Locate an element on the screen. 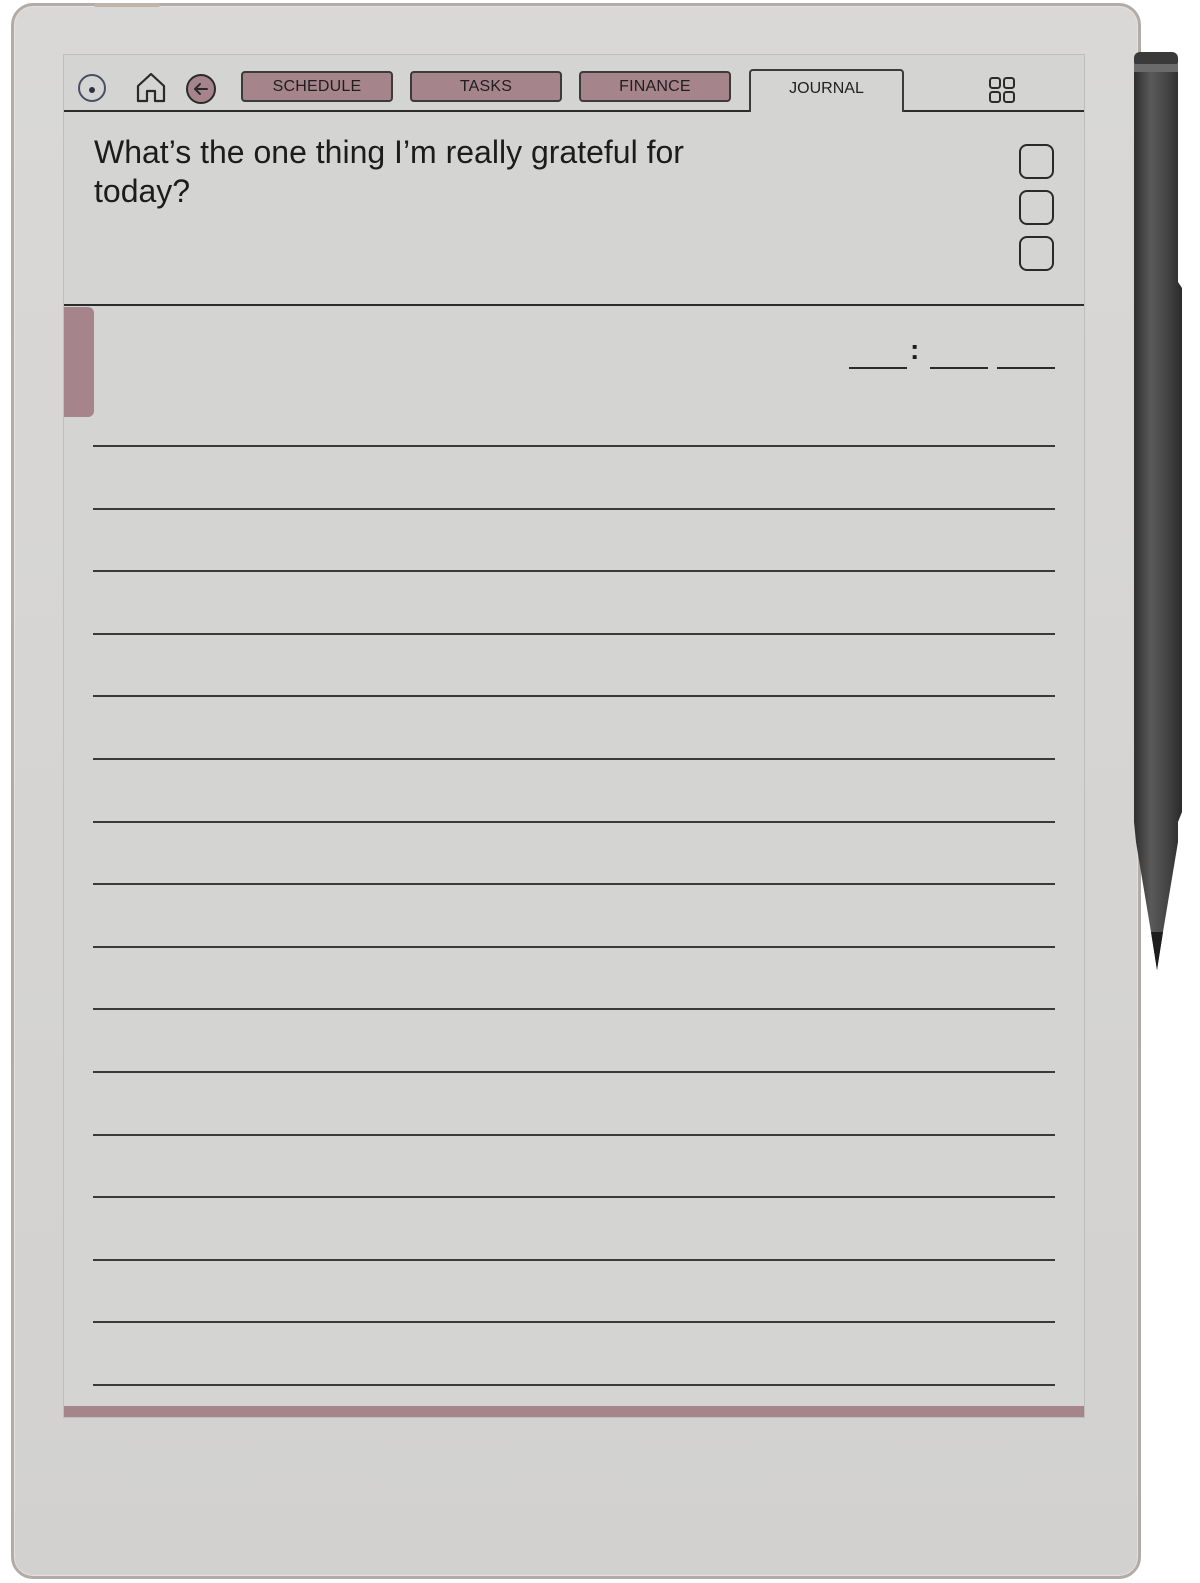  toolbar-divider is located at coordinates (574, 111).